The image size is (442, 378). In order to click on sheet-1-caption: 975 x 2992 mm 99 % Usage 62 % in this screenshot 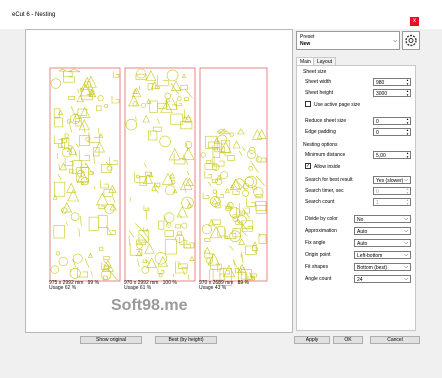, I will do `click(74, 286)`.